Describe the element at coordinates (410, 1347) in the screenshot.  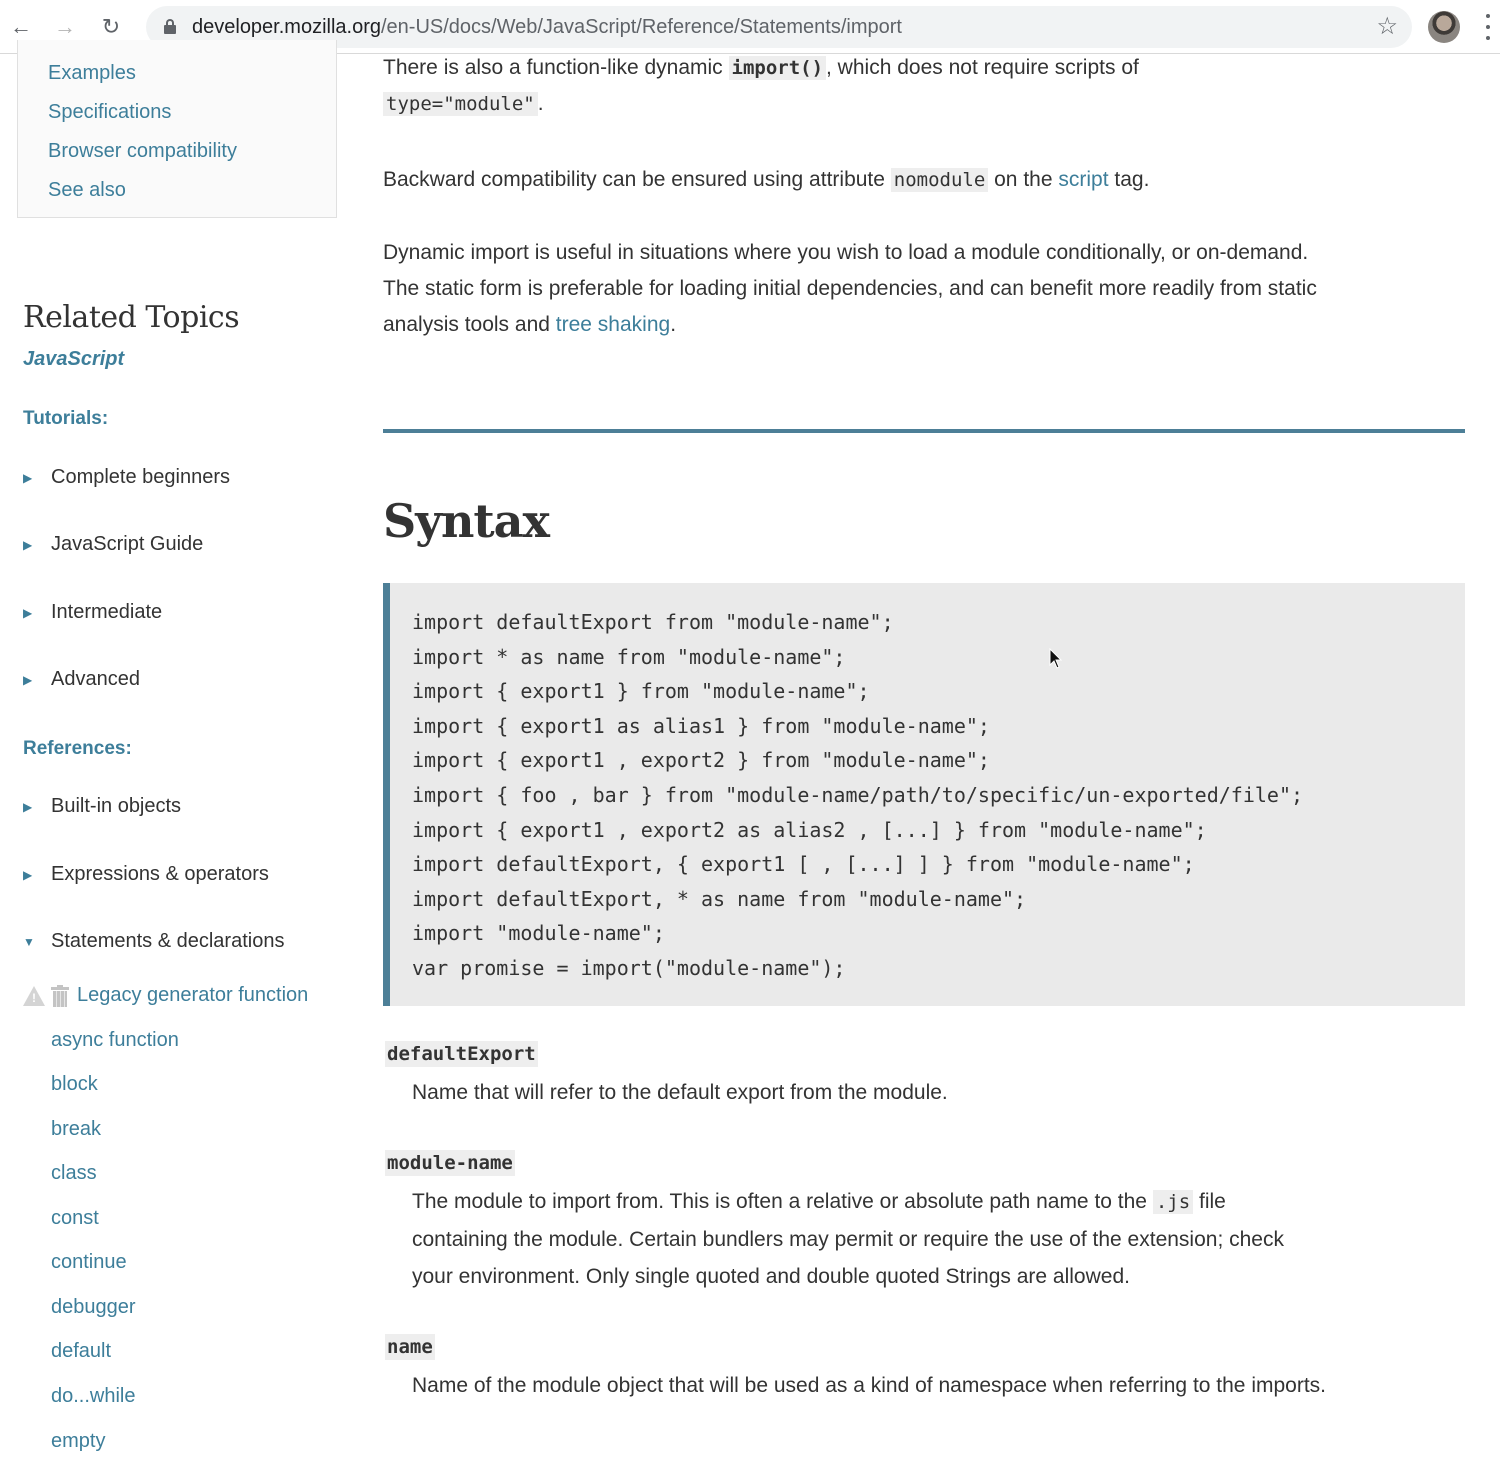
I see `param-term-name: name` at that location.